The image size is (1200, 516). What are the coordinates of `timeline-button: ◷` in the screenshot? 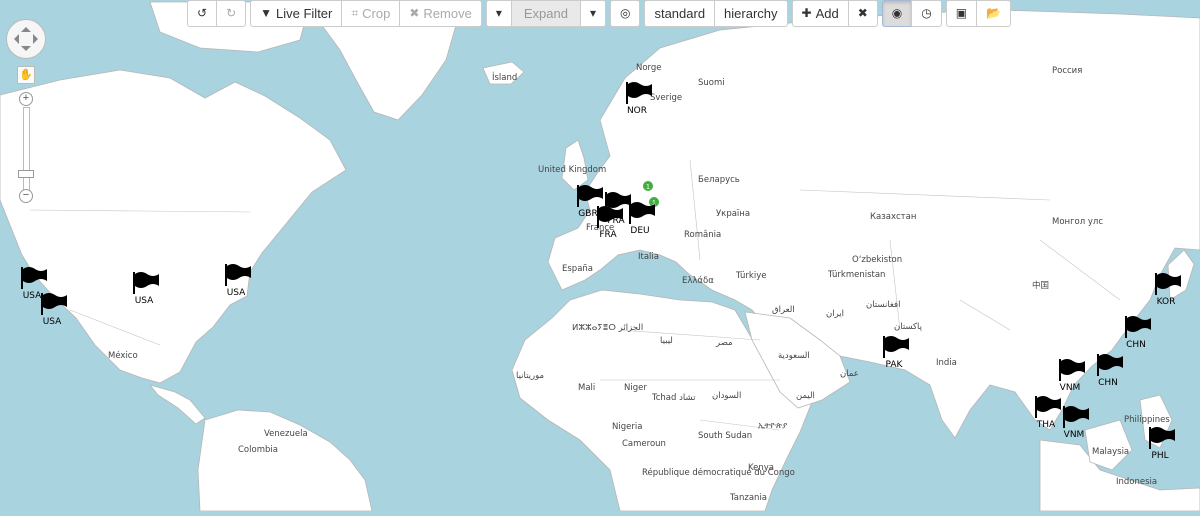 It's located at (926, 13).